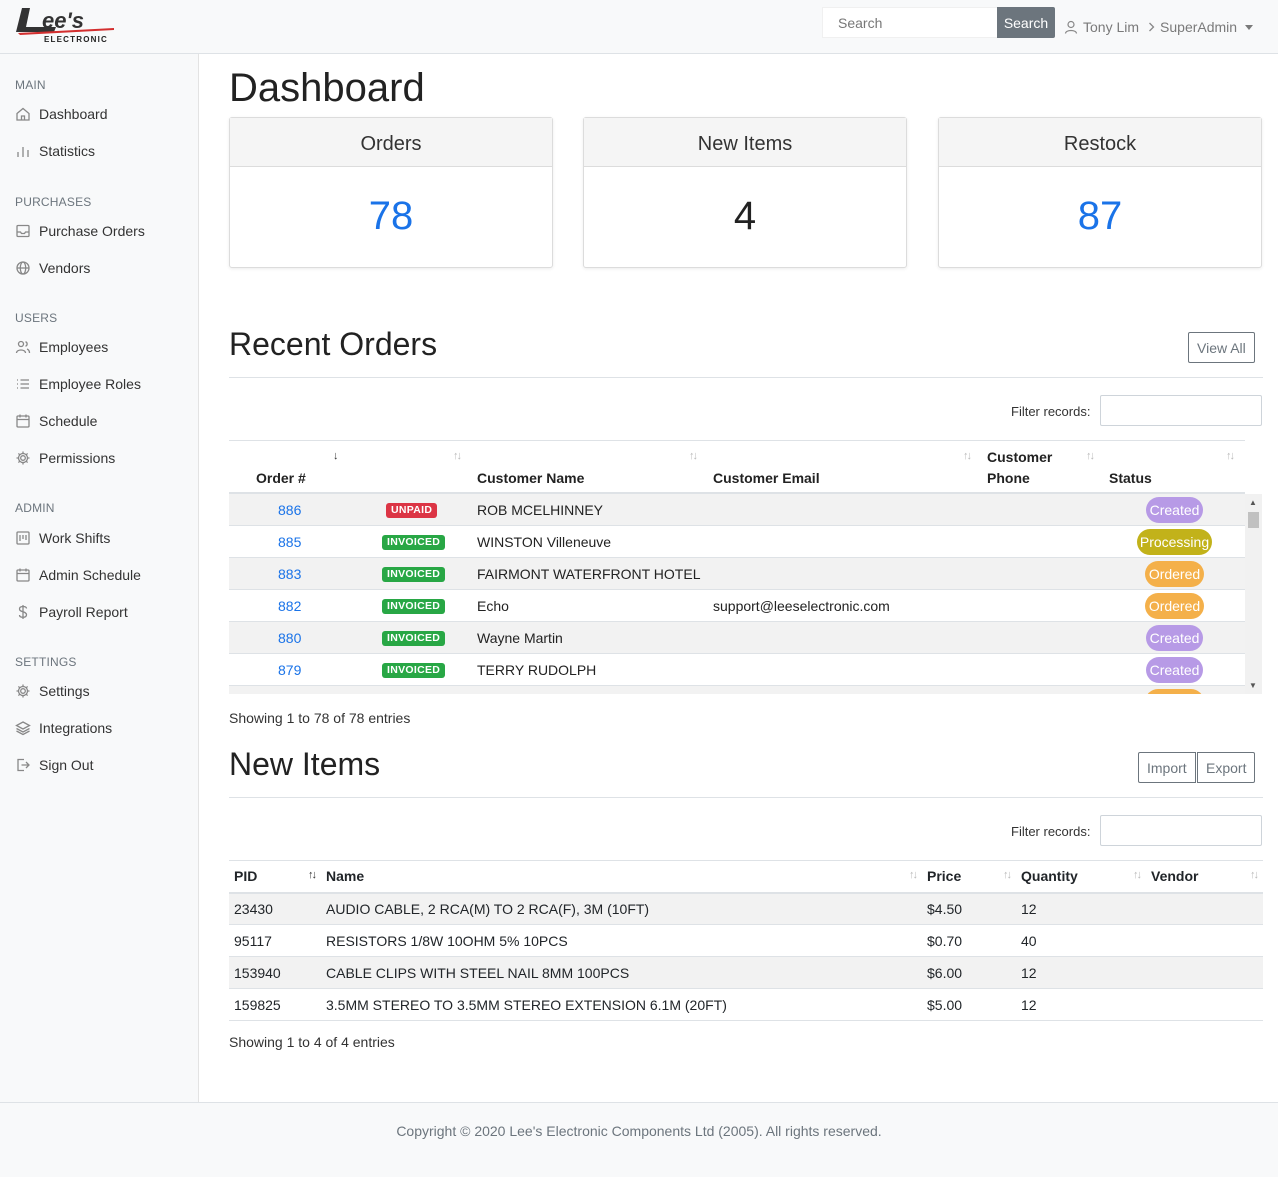 This screenshot has height=1177, width=1278. I want to click on col-quantity: Quantity ↑↓, so click(1081, 877).